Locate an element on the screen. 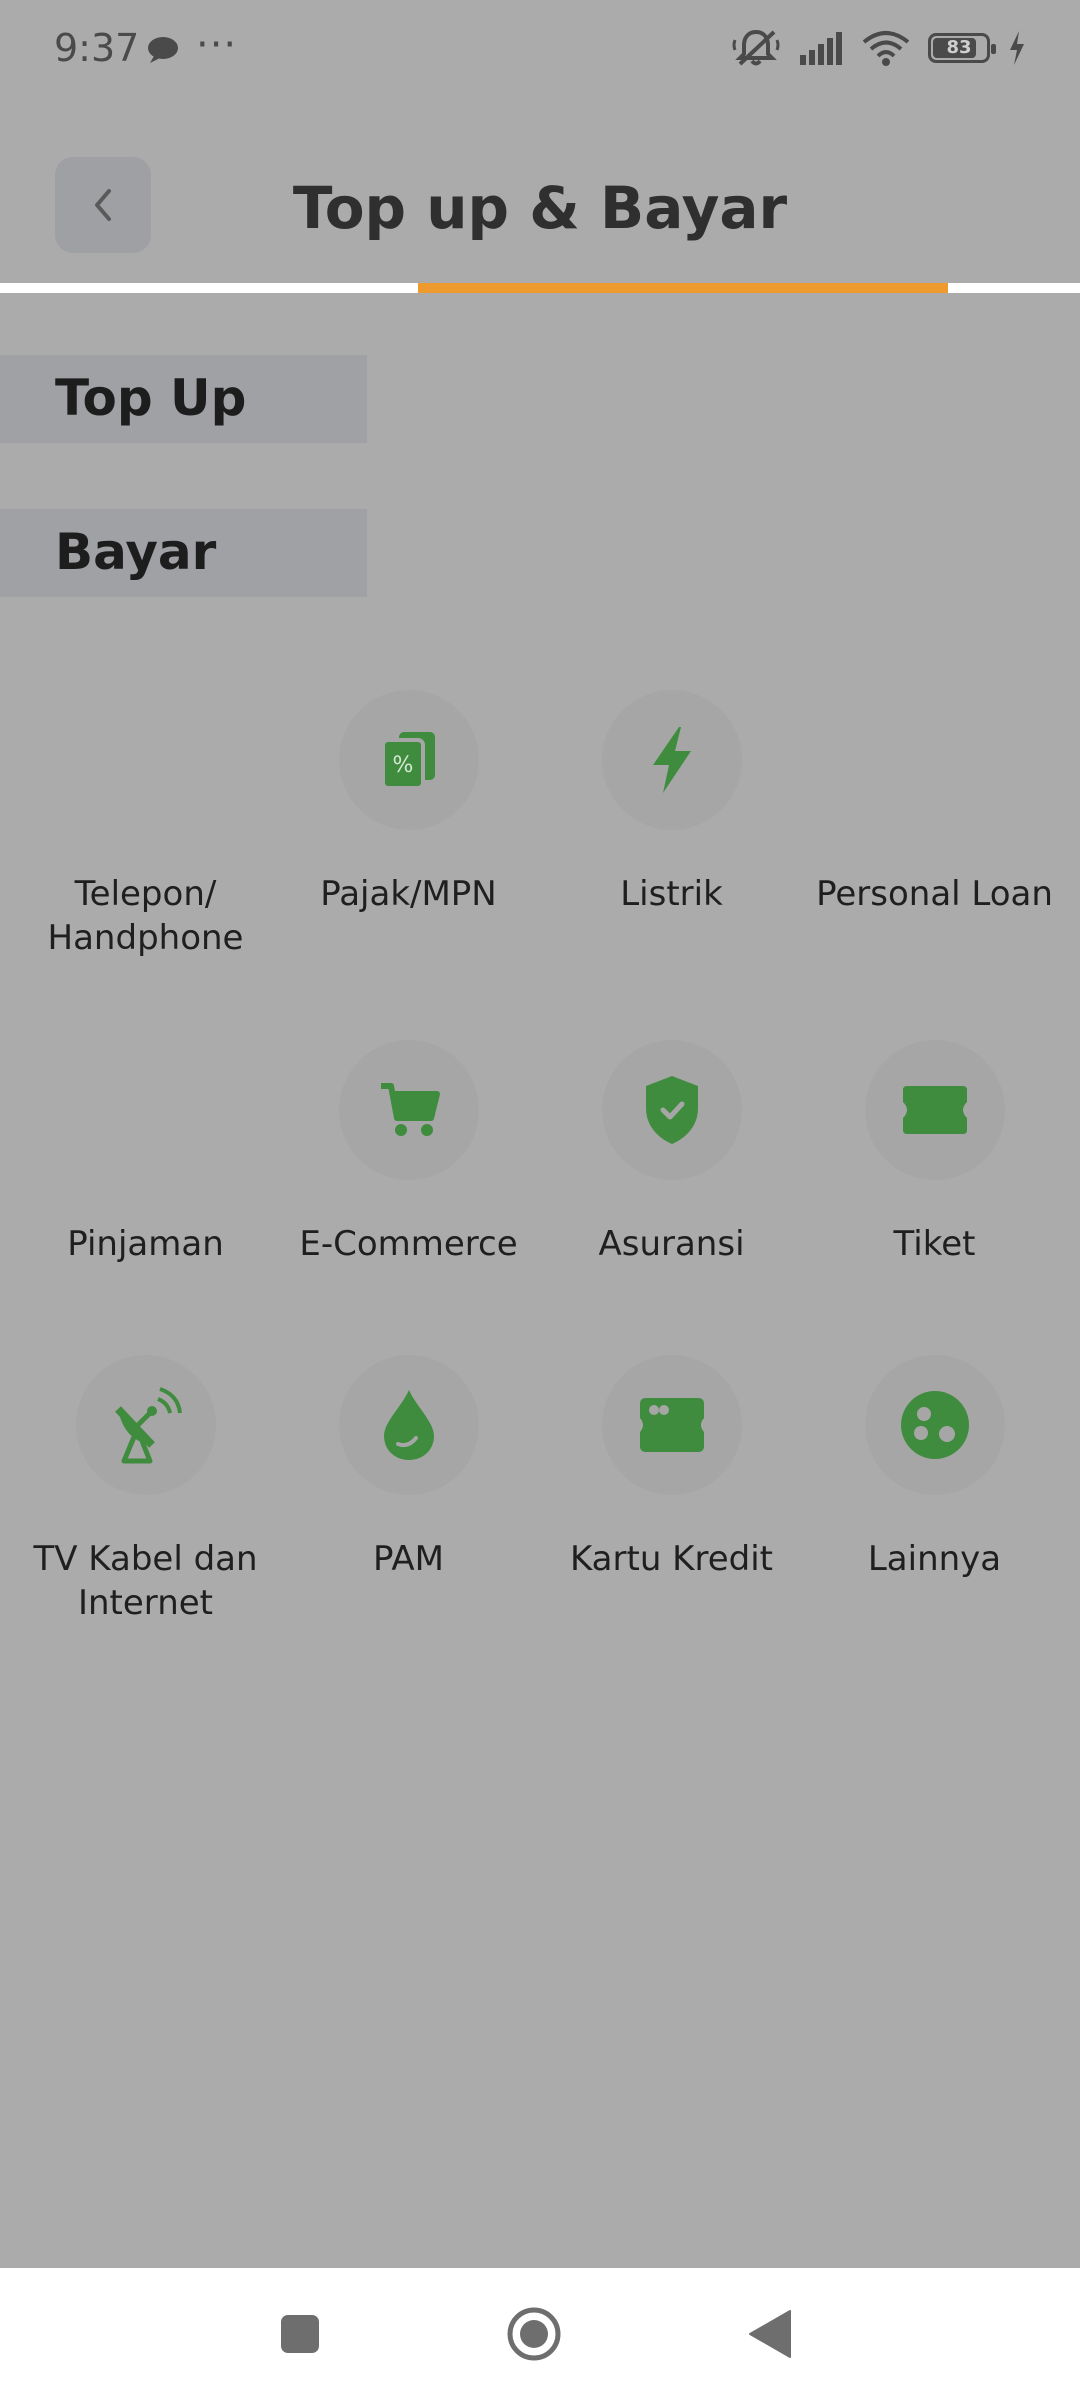 Image resolution: width=1080 pixels, height=2400 pixels. menu-item-label: PAM is located at coordinates (408, 1559).